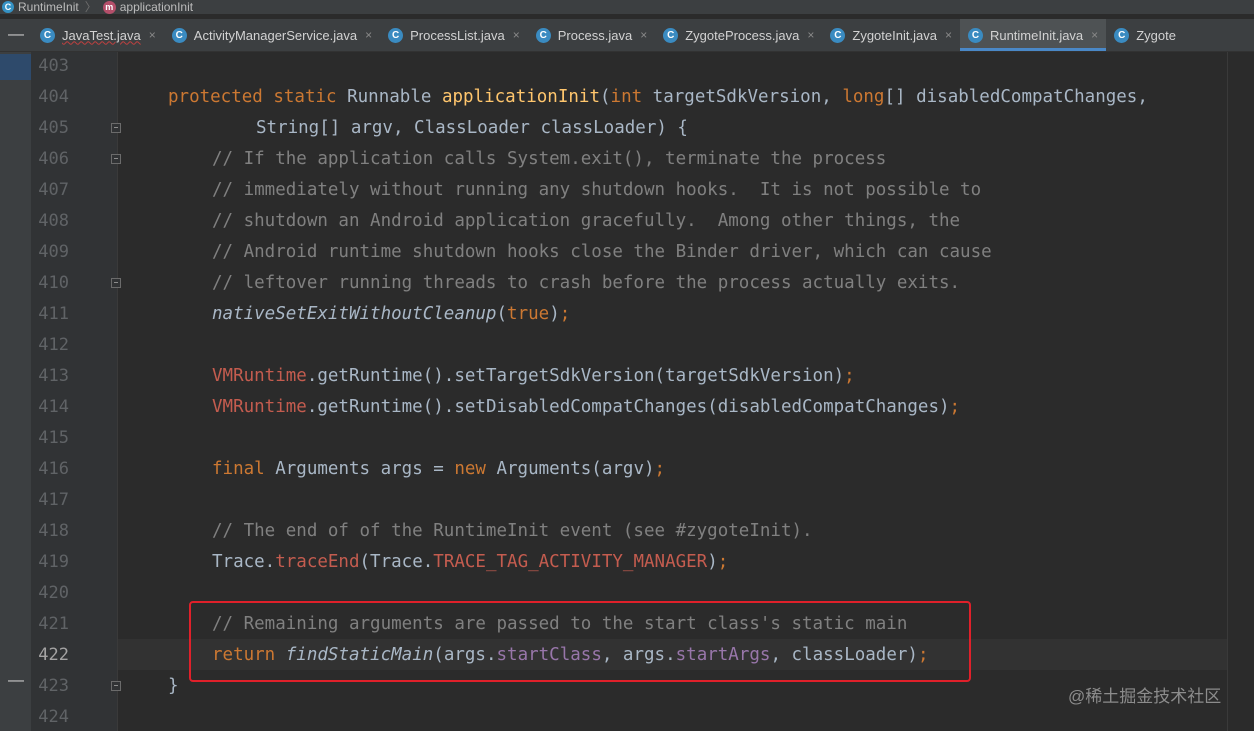  I want to click on line-number: 417, so click(53, 500).